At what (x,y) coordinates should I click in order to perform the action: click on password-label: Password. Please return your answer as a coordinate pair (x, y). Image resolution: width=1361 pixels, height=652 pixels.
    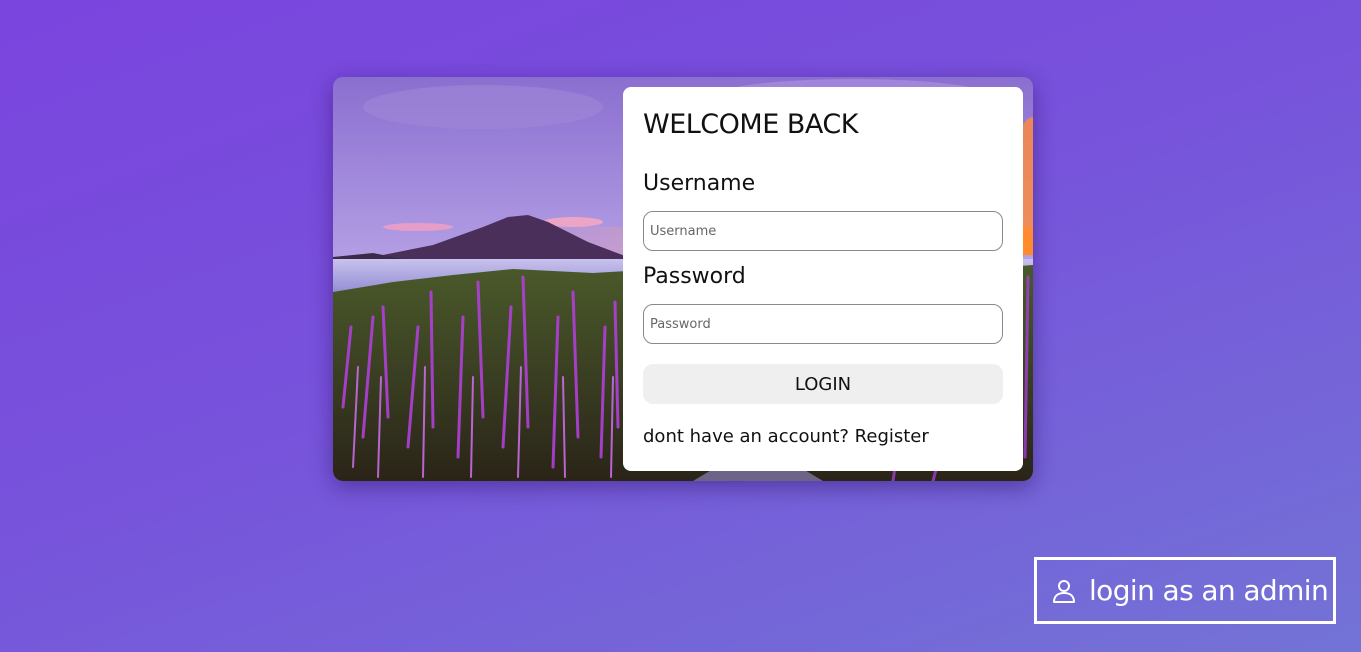
    Looking at the image, I should click on (694, 276).